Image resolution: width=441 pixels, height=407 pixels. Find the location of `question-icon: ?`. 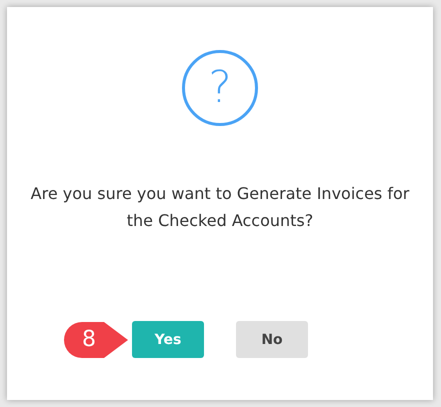

question-icon: ? is located at coordinates (220, 88).